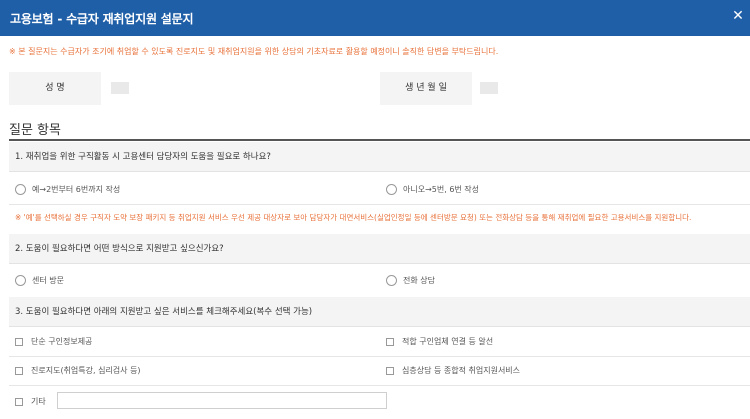 This screenshot has height=419, width=750. Describe the element at coordinates (62, 341) in the screenshot. I see `q3-job-info-label: 단순 구인정보제공` at that location.